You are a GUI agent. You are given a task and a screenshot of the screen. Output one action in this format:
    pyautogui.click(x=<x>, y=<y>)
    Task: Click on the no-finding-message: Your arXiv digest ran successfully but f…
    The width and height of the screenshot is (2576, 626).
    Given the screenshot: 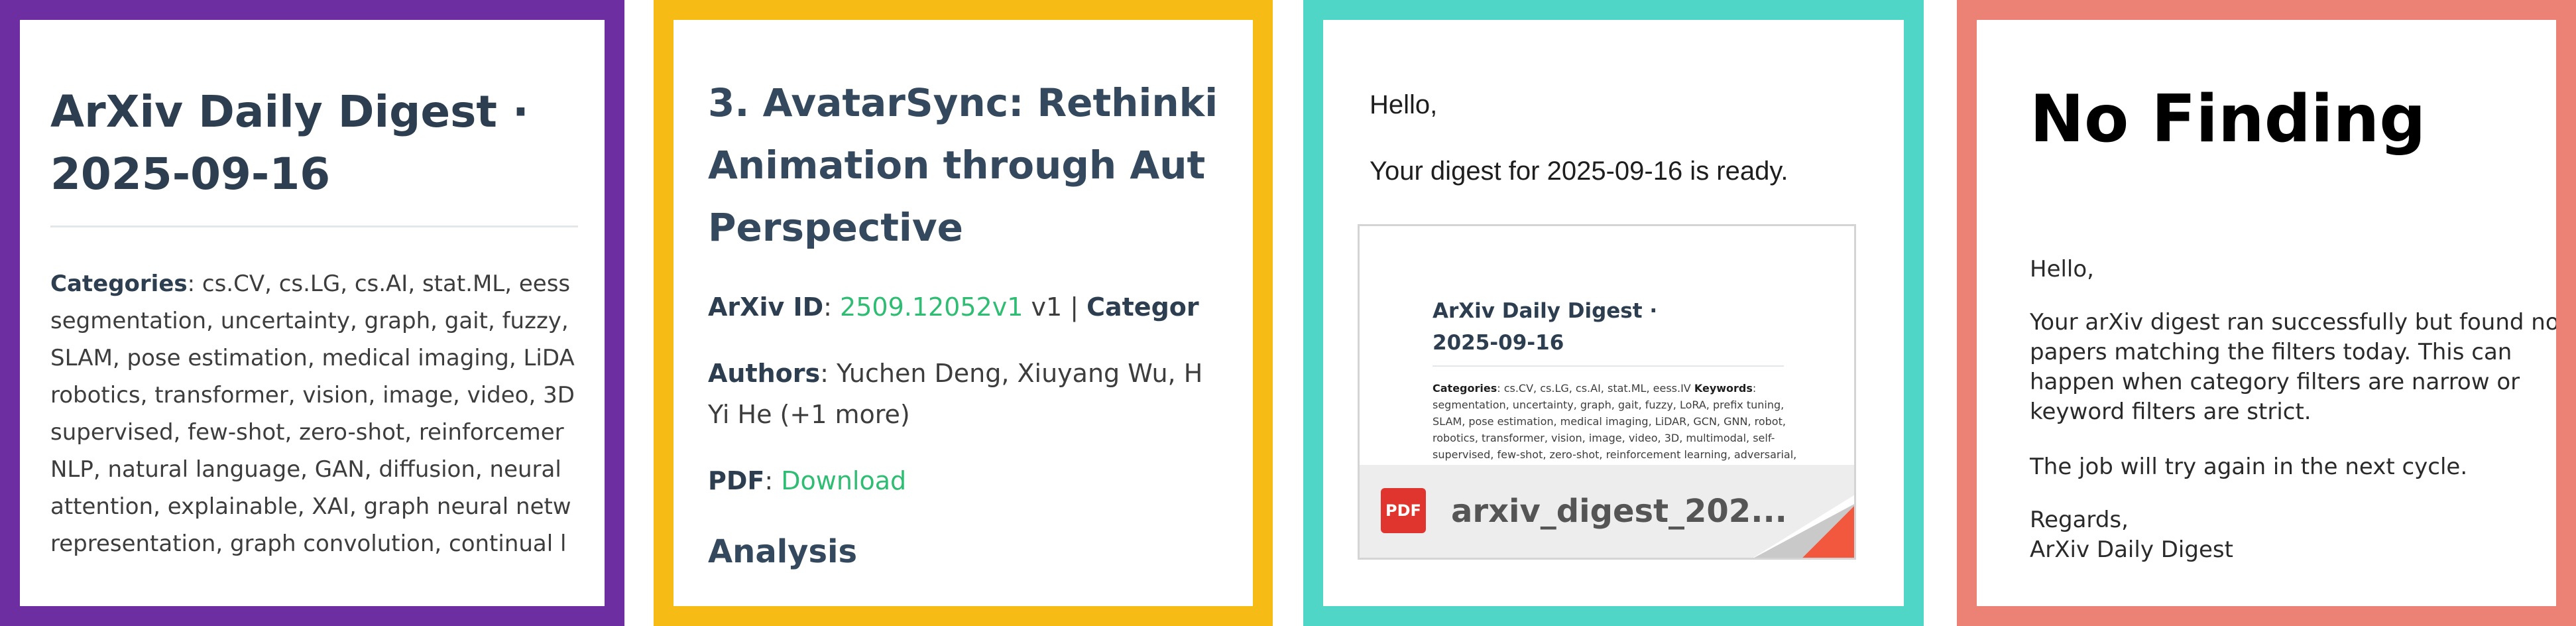 What is the action you would take?
    pyautogui.click(x=2294, y=367)
    